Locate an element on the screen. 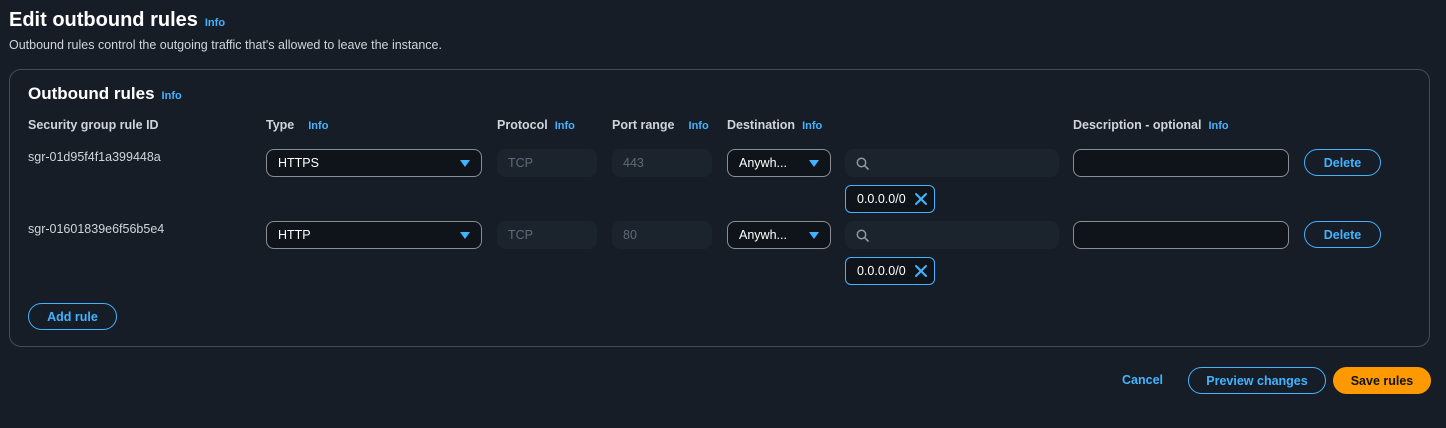 Image resolution: width=1446 pixels, height=428 pixels. column-header-protocol: Protocol Info is located at coordinates (536, 125).